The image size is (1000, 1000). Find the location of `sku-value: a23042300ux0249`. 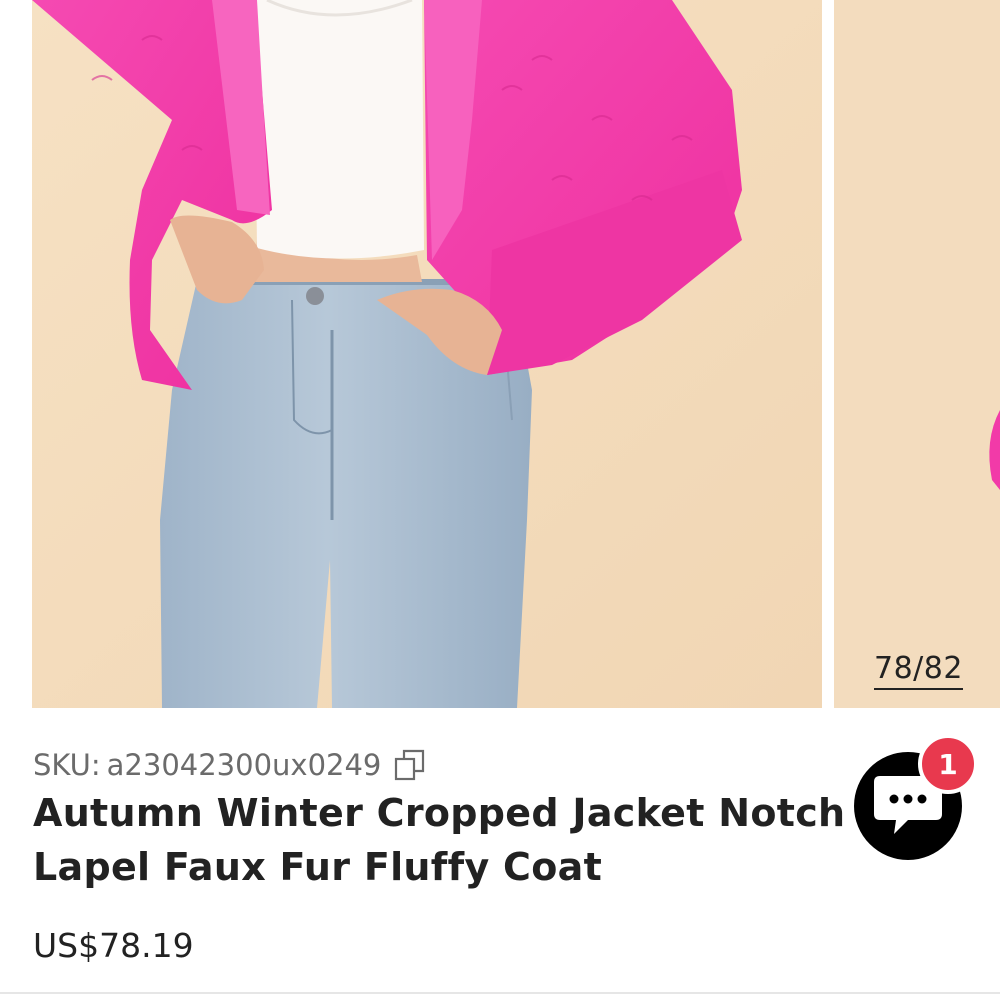

sku-value: a23042300ux0249 is located at coordinates (244, 765).